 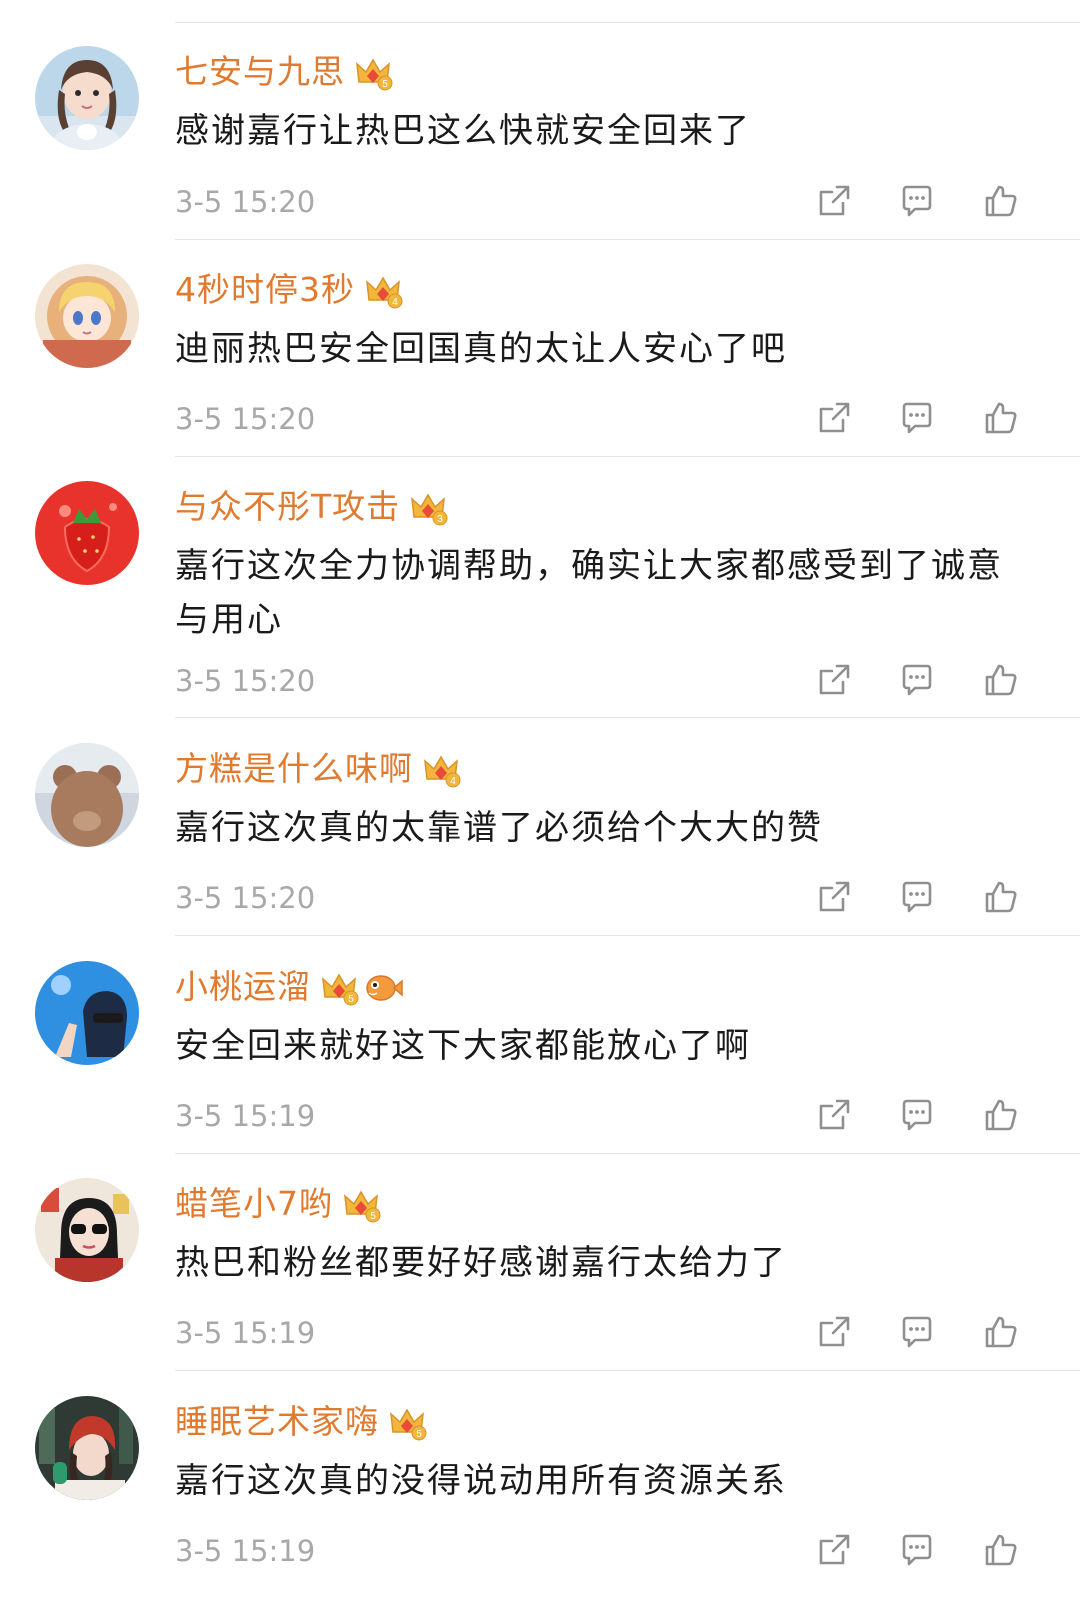 I want to click on name-row: 七安与九思 5, so click(x=284, y=72).